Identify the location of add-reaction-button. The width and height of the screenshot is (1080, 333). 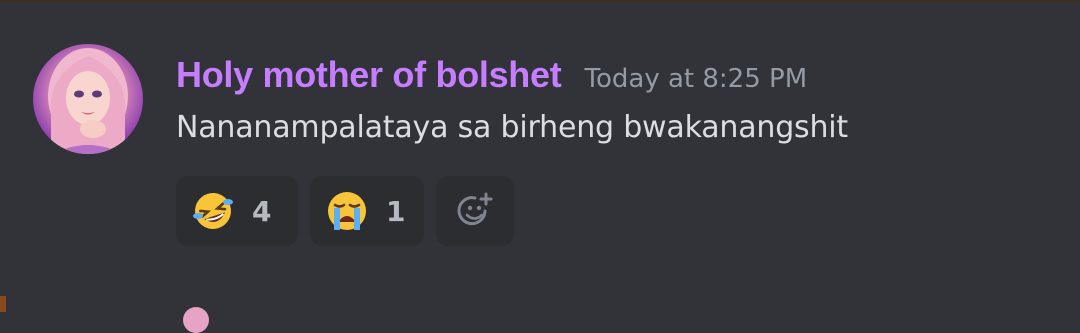
(475, 211).